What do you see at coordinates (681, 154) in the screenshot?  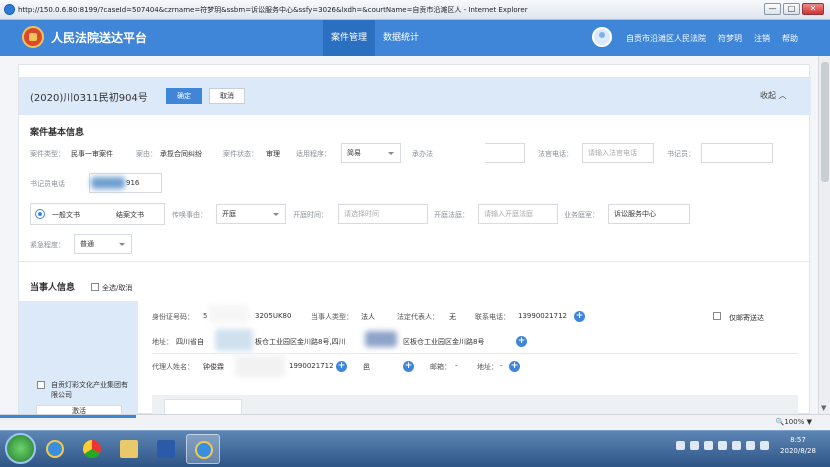 I see `clerk-label: 书记员：` at bounding box center [681, 154].